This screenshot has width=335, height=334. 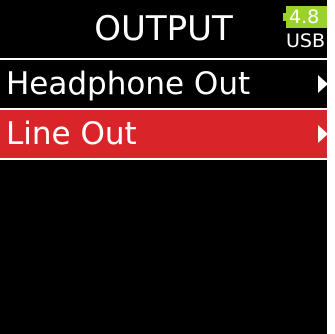 I want to click on battery-voltage: 4.8, so click(x=306, y=17).